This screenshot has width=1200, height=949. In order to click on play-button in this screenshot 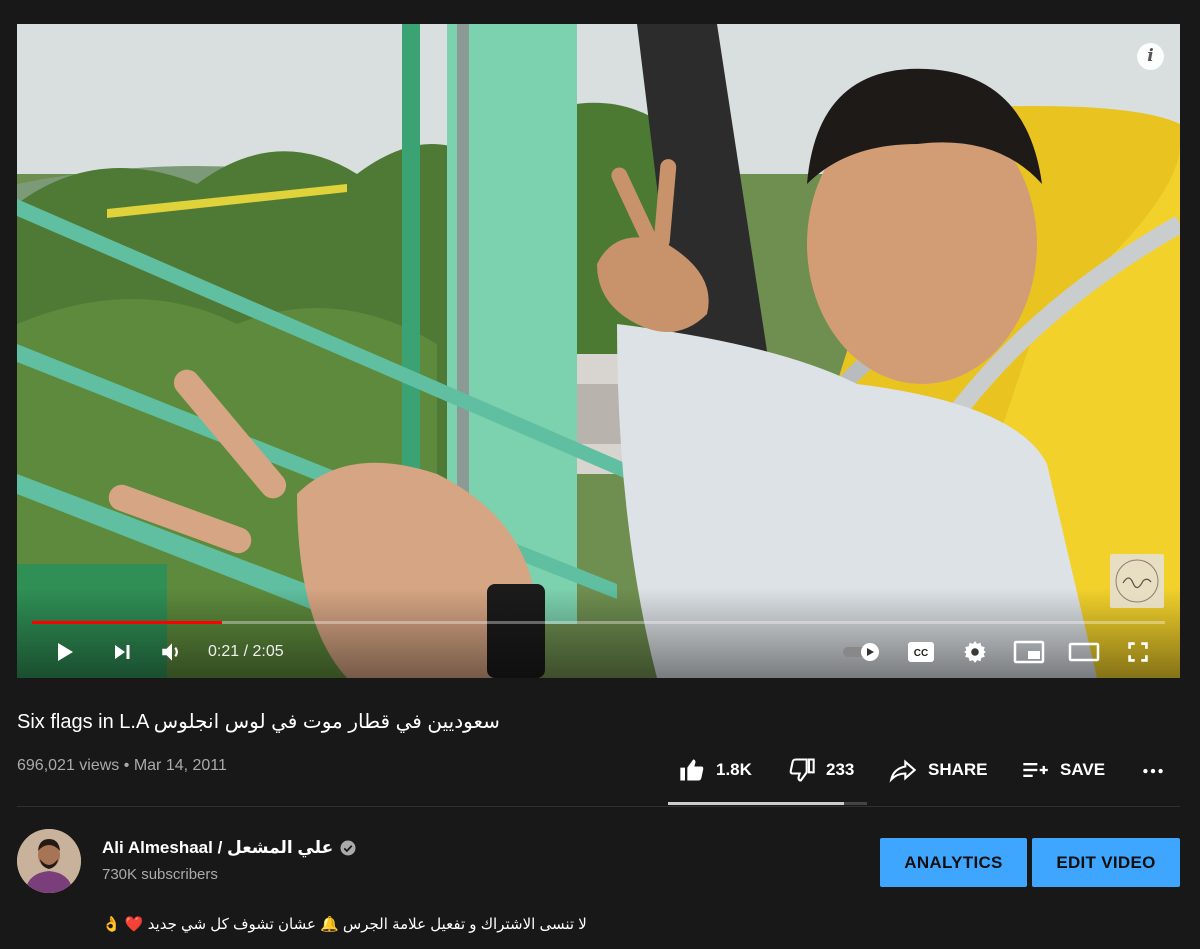, I will do `click(64, 652)`.